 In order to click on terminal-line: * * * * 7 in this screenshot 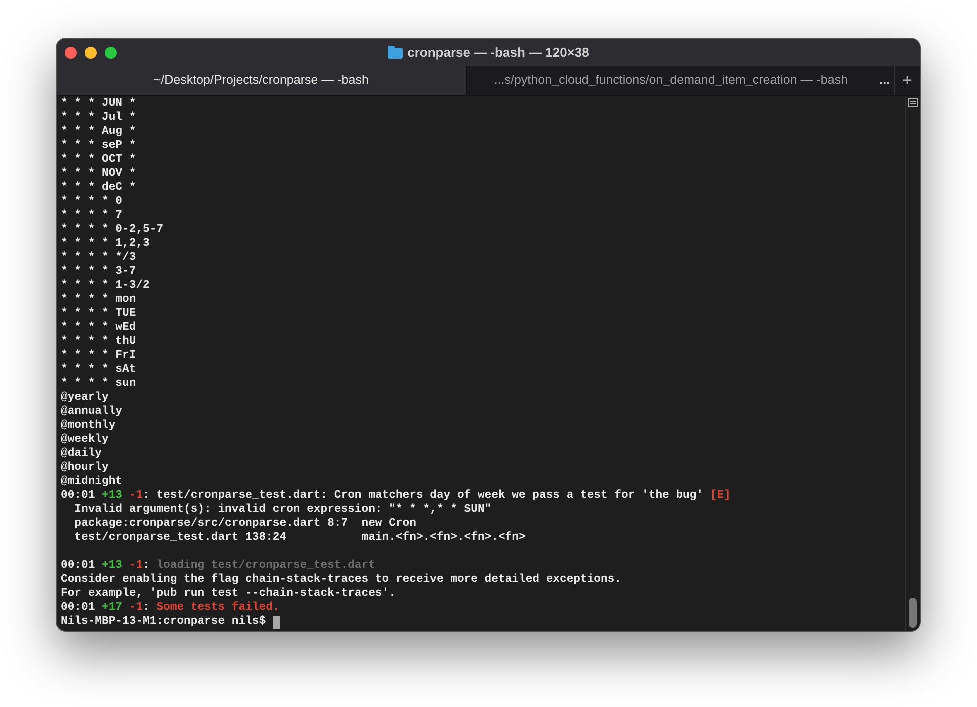, I will do `click(92, 216)`.